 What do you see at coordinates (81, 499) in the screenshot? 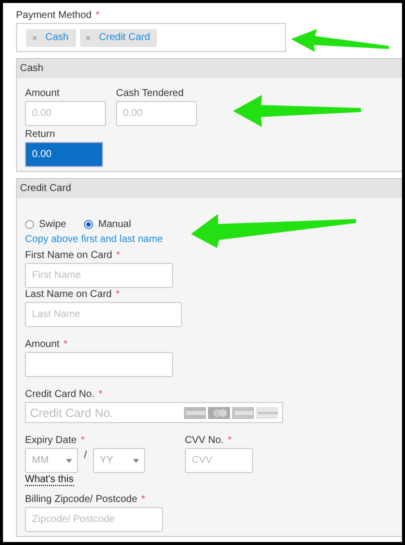
I see `field-label: Billing Zipcode/ Postcode` at bounding box center [81, 499].